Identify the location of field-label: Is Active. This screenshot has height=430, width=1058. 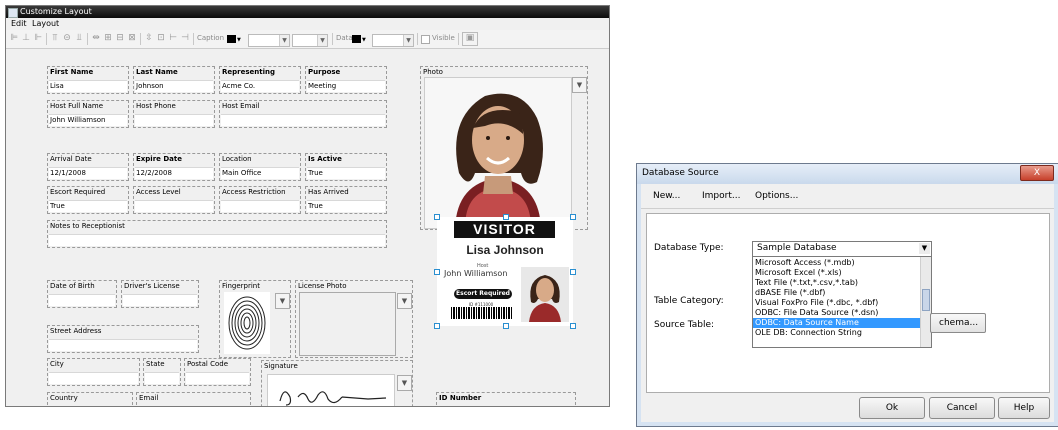
(325, 159).